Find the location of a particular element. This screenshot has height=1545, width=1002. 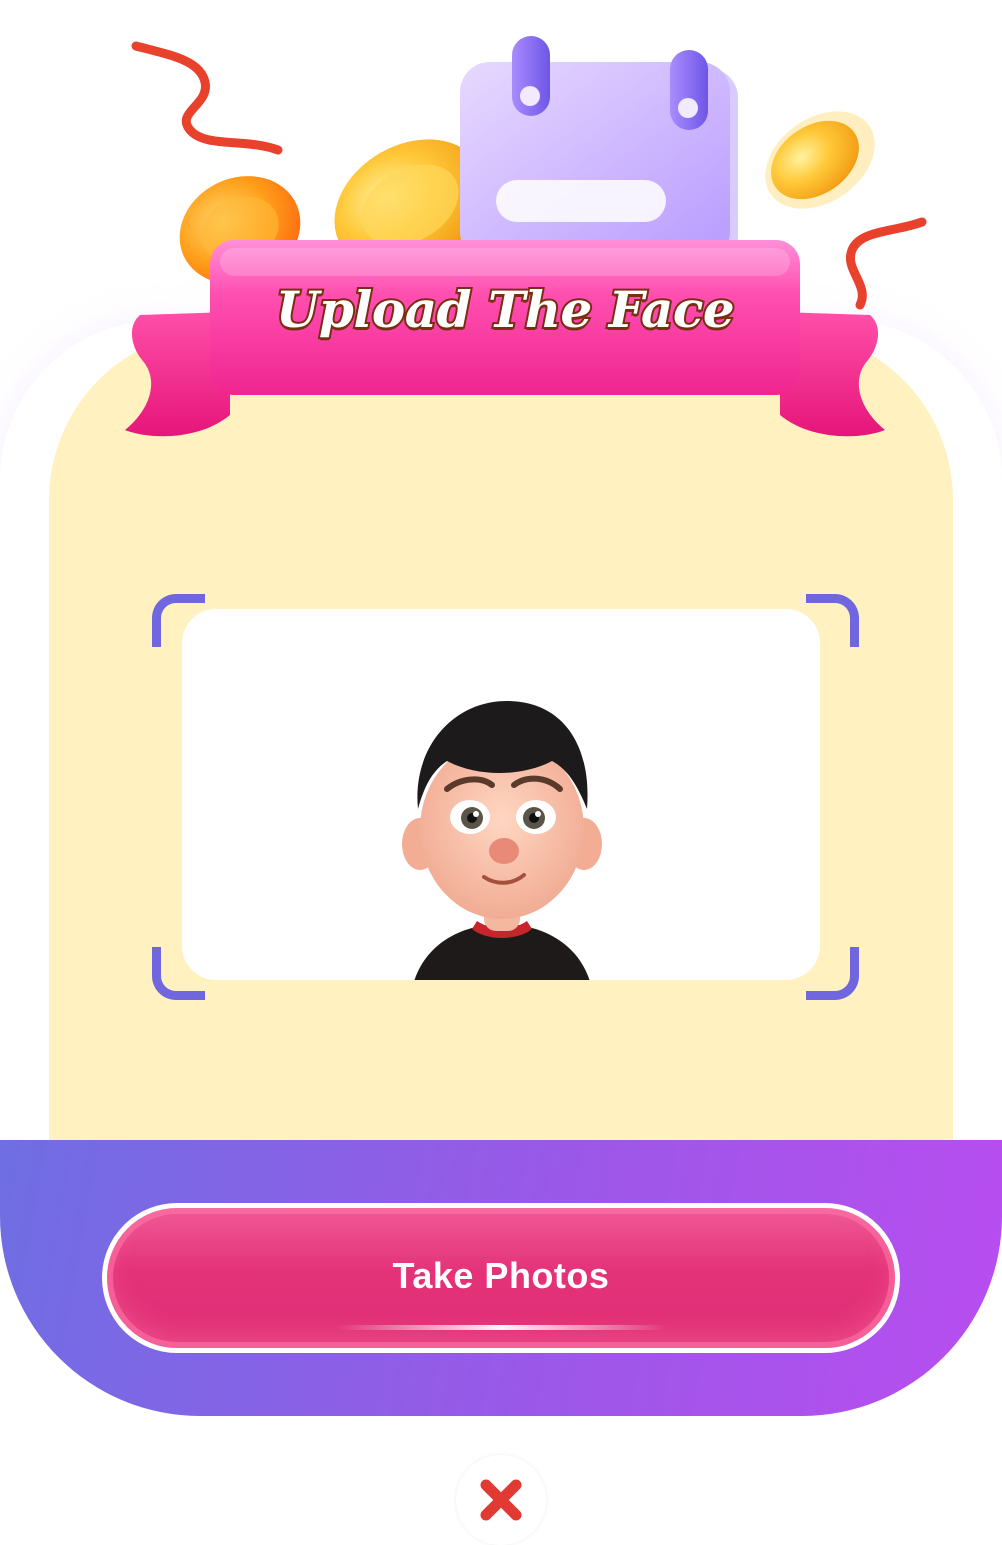

close-x-icon is located at coordinates (501, 1500).